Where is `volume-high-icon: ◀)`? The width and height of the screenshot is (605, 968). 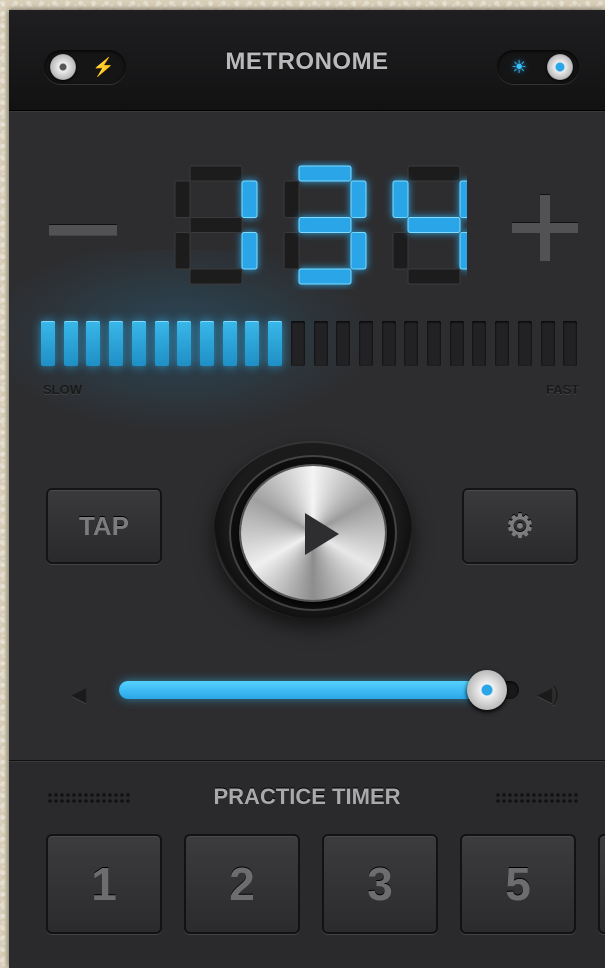
volume-high-icon: ◀) is located at coordinates (548, 695).